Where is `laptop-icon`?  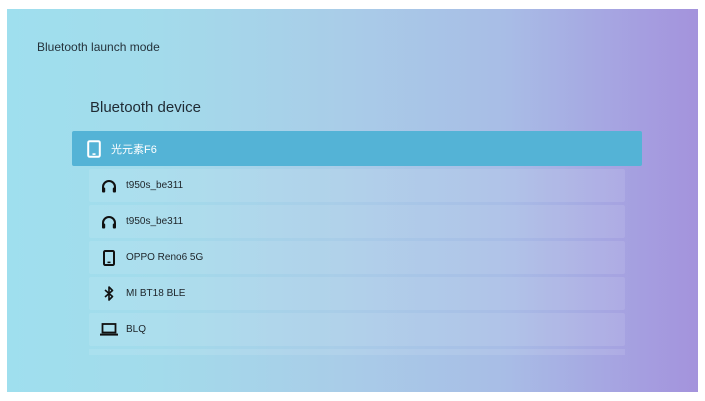
laptop-icon is located at coordinates (109, 329).